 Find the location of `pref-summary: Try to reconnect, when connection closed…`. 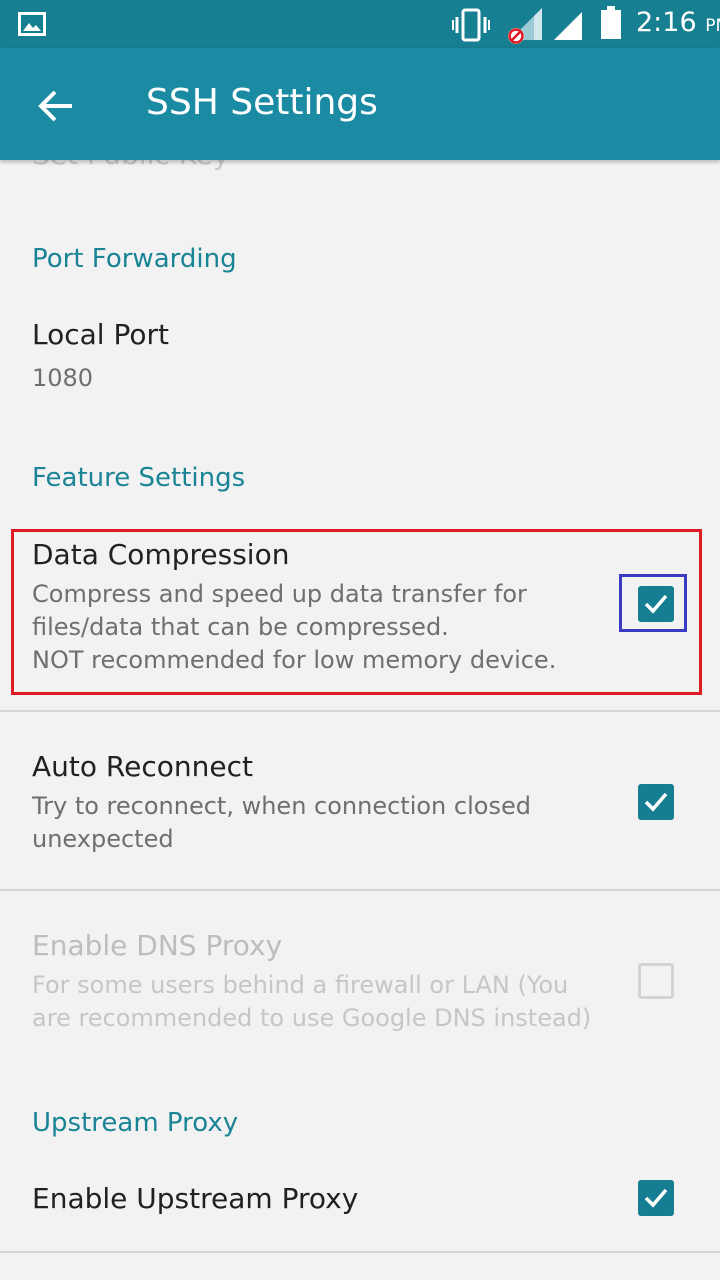

pref-summary: Try to reconnect, when connection closed… is located at coordinates (281, 822).